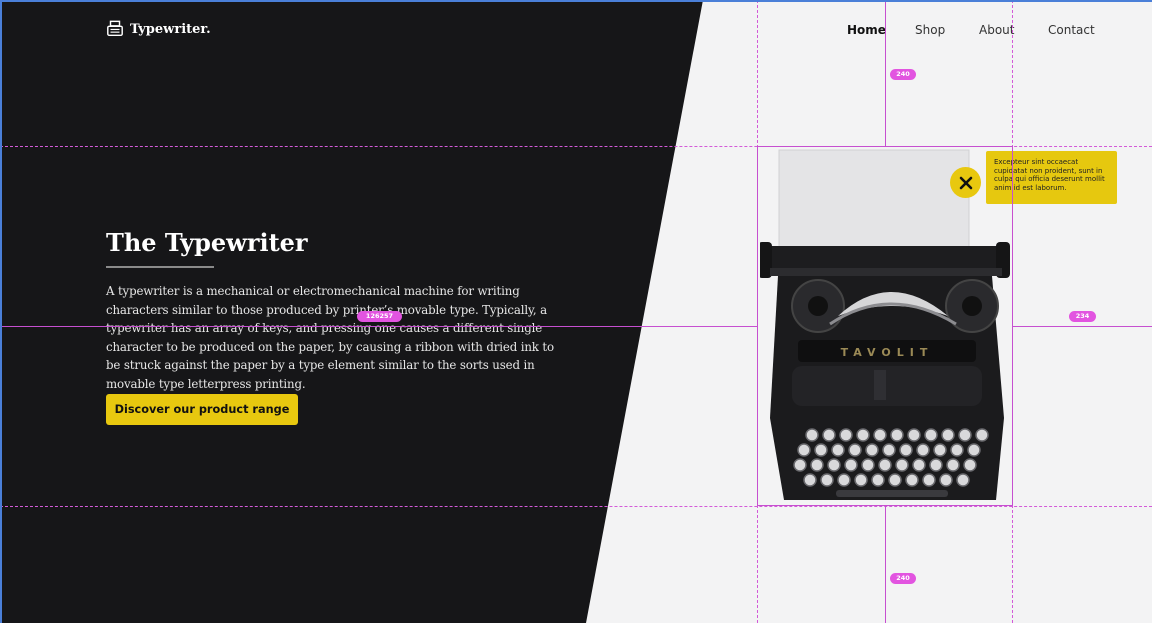 This screenshot has height=623, width=1152. What do you see at coordinates (160, 267) in the screenshot?
I see `title-underline` at bounding box center [160, 267].